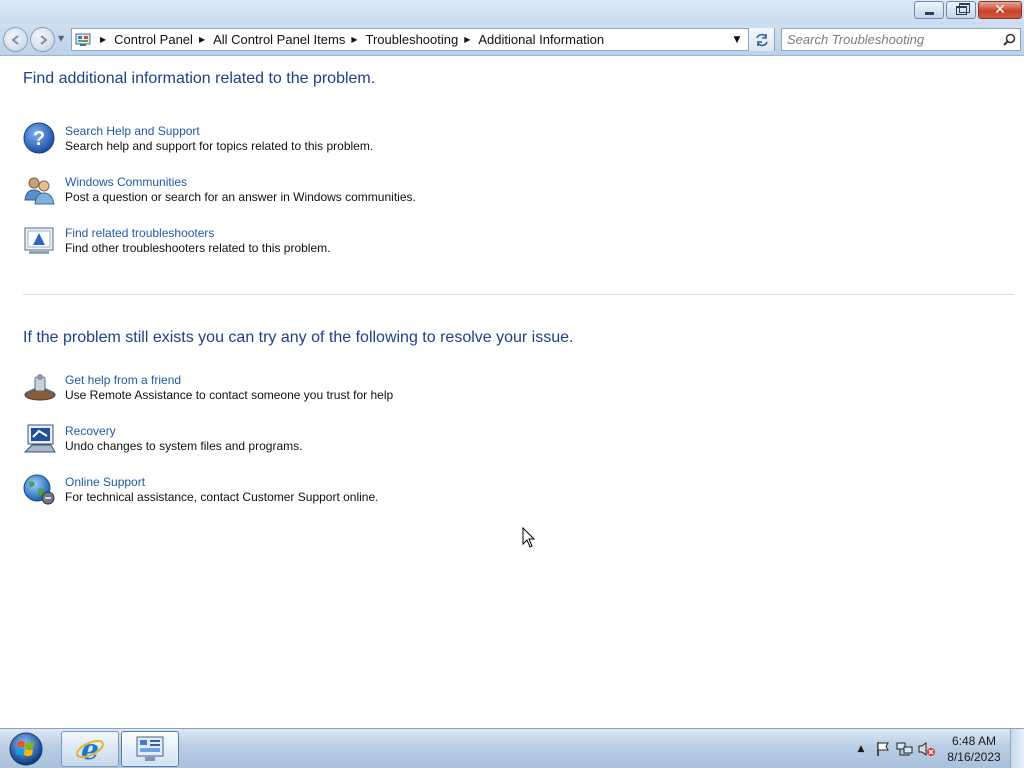 This screenshot has height=768, width=1024. I want to click on windows-communities-link: Windows Communities, so click(240, 182).